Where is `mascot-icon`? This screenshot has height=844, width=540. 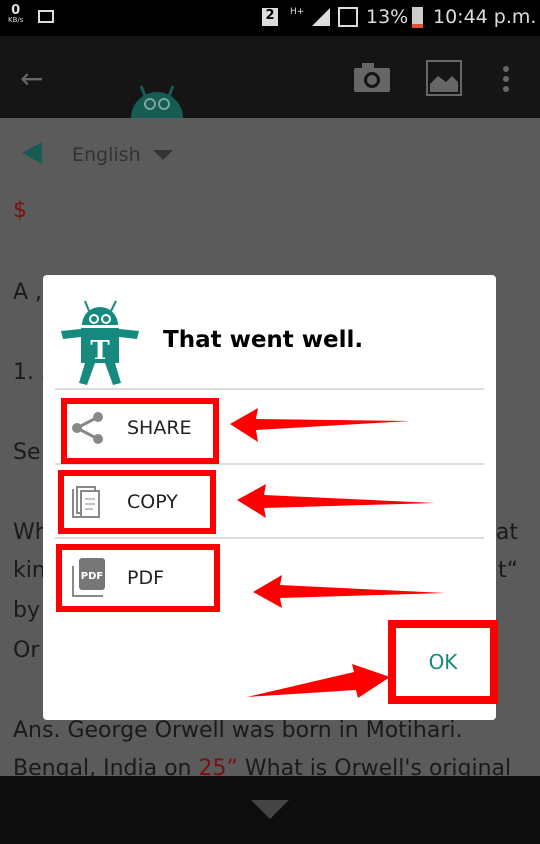 mascot-icon is located at coordinates (157, 101).